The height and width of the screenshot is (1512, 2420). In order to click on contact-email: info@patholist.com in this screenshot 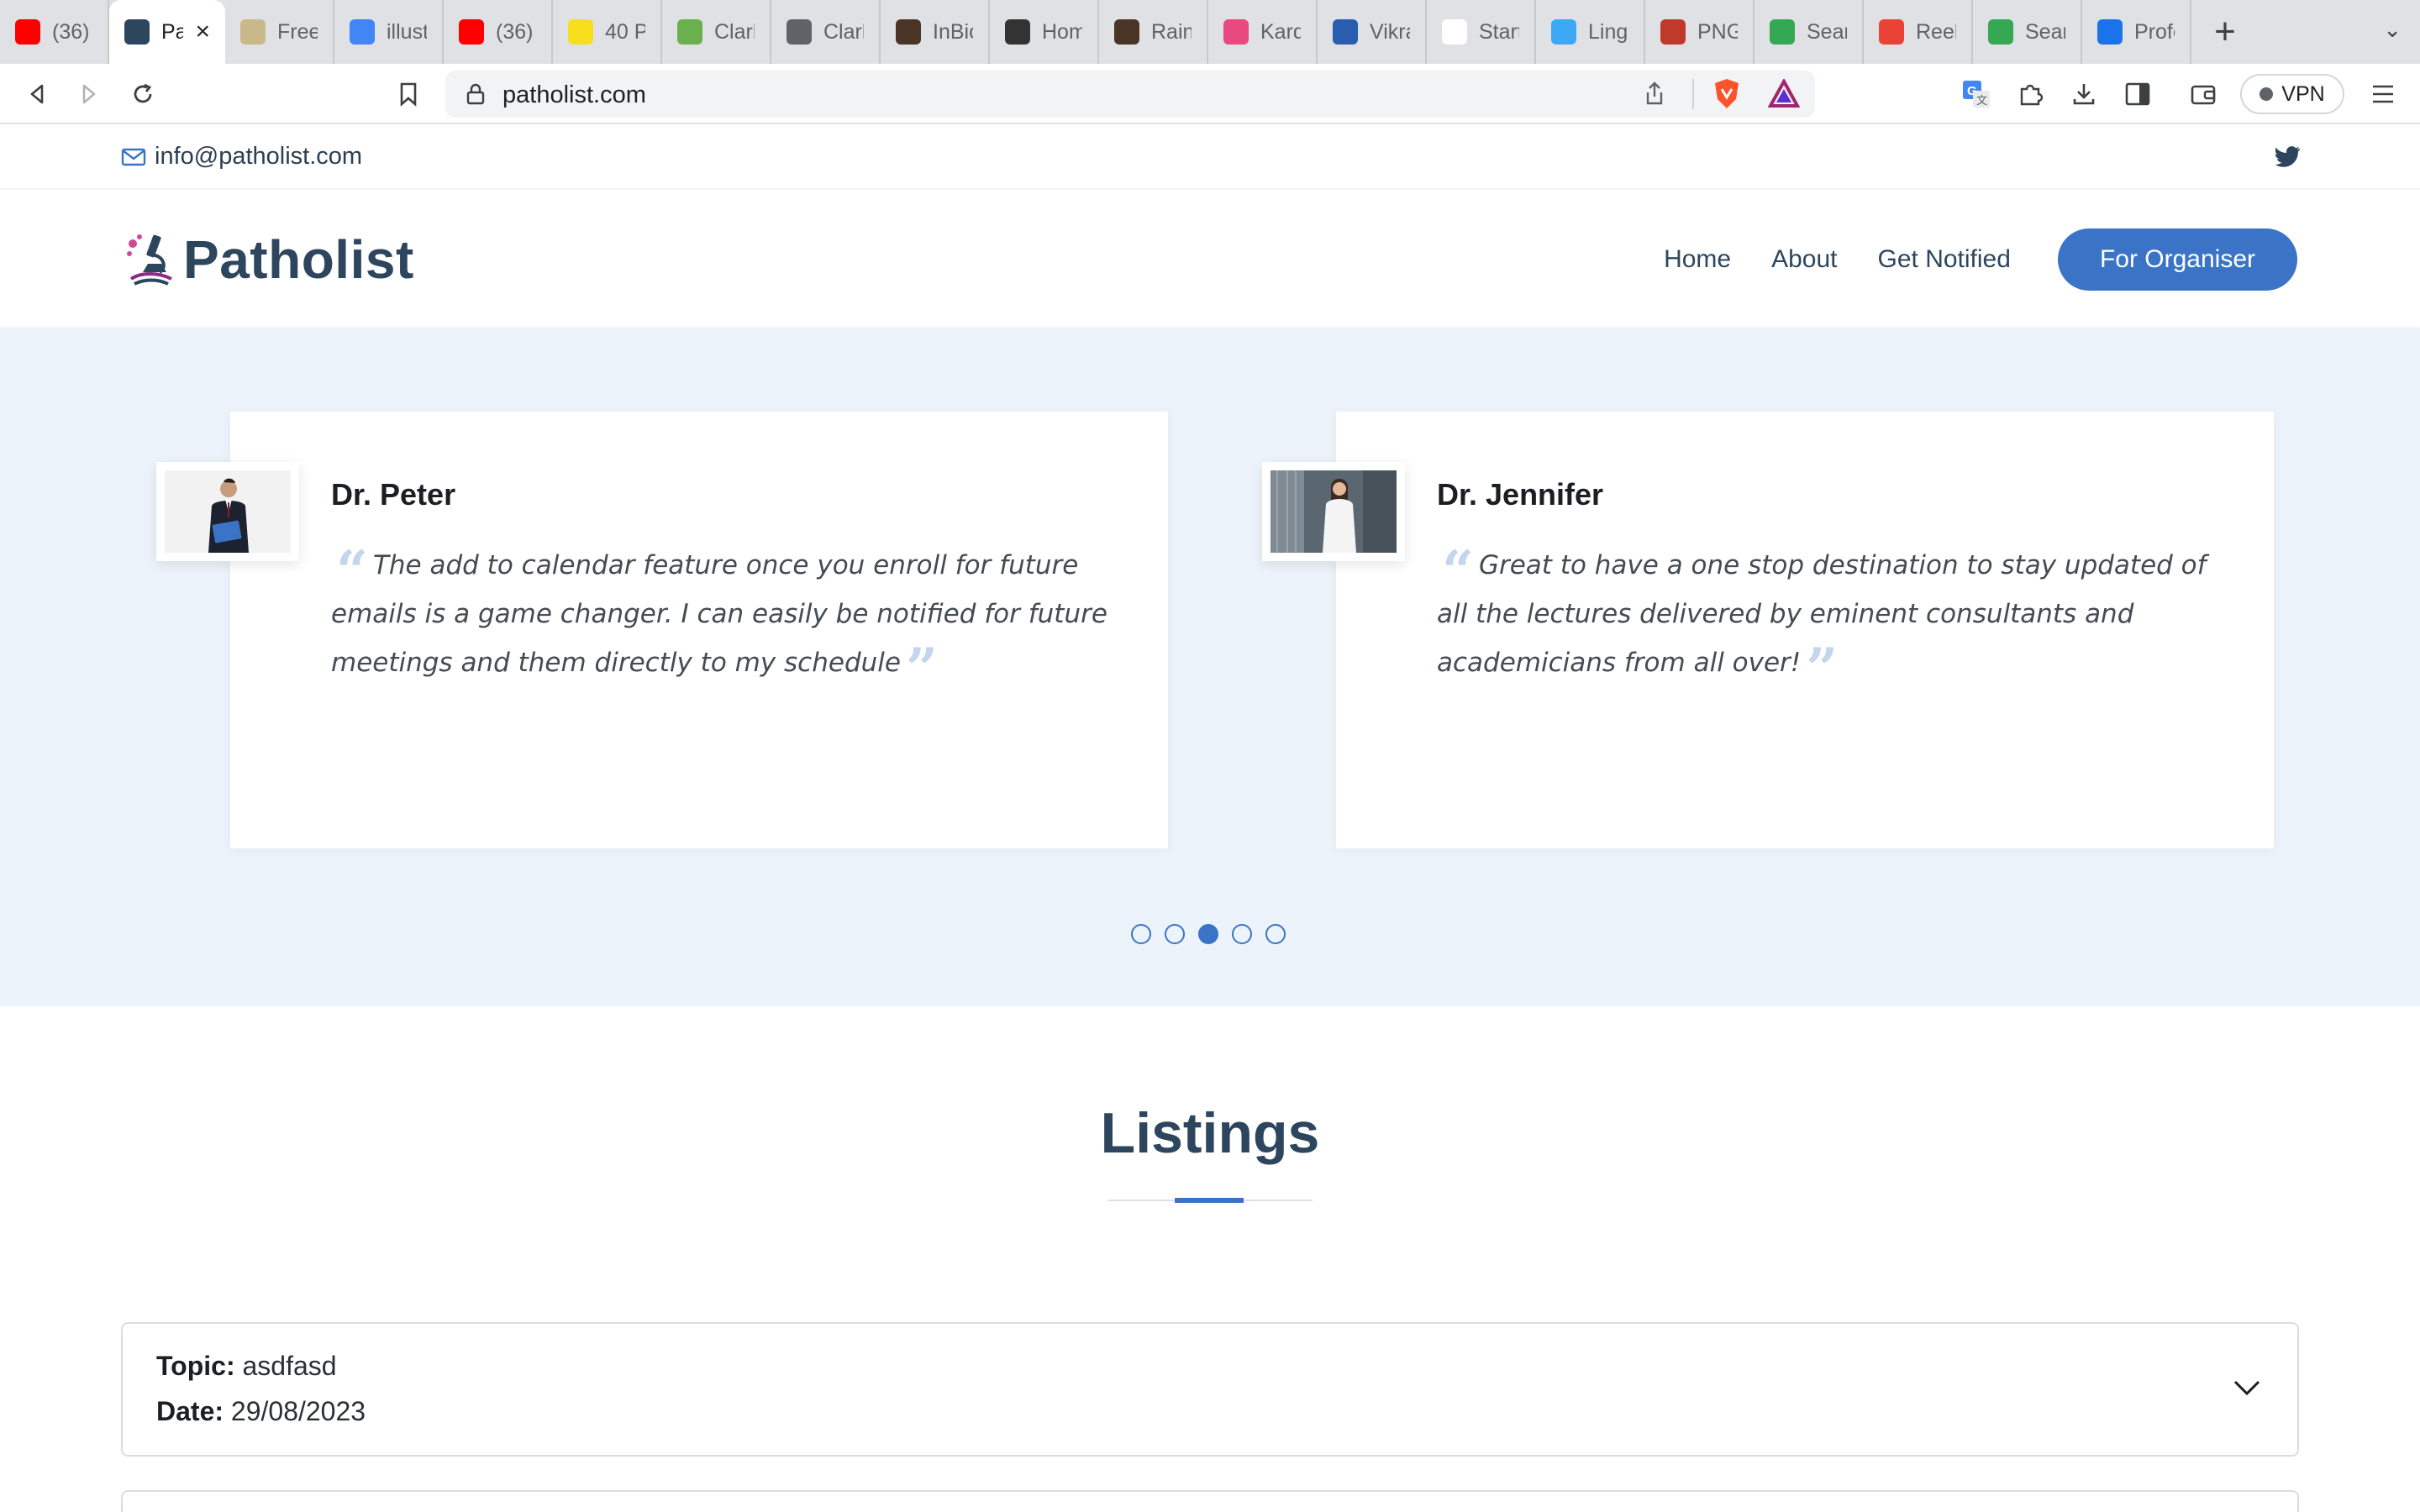, I will do `click(241, 157)`.